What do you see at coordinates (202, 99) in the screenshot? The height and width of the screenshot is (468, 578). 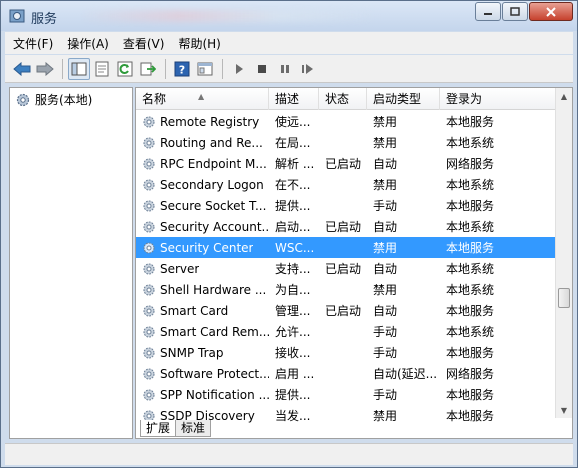 I see `column-header-name: 名称 ▲` at bounding box center [202, 99].